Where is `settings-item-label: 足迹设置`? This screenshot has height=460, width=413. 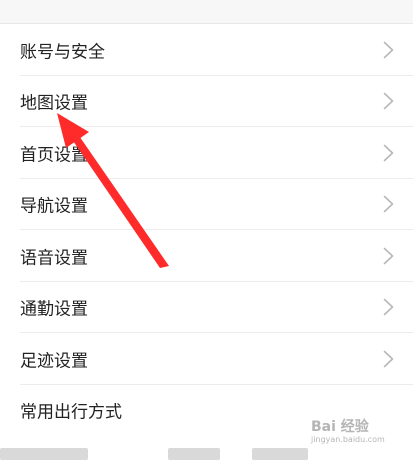 settings-item-label: 足迹设置 is located at coordinates (54, 361).